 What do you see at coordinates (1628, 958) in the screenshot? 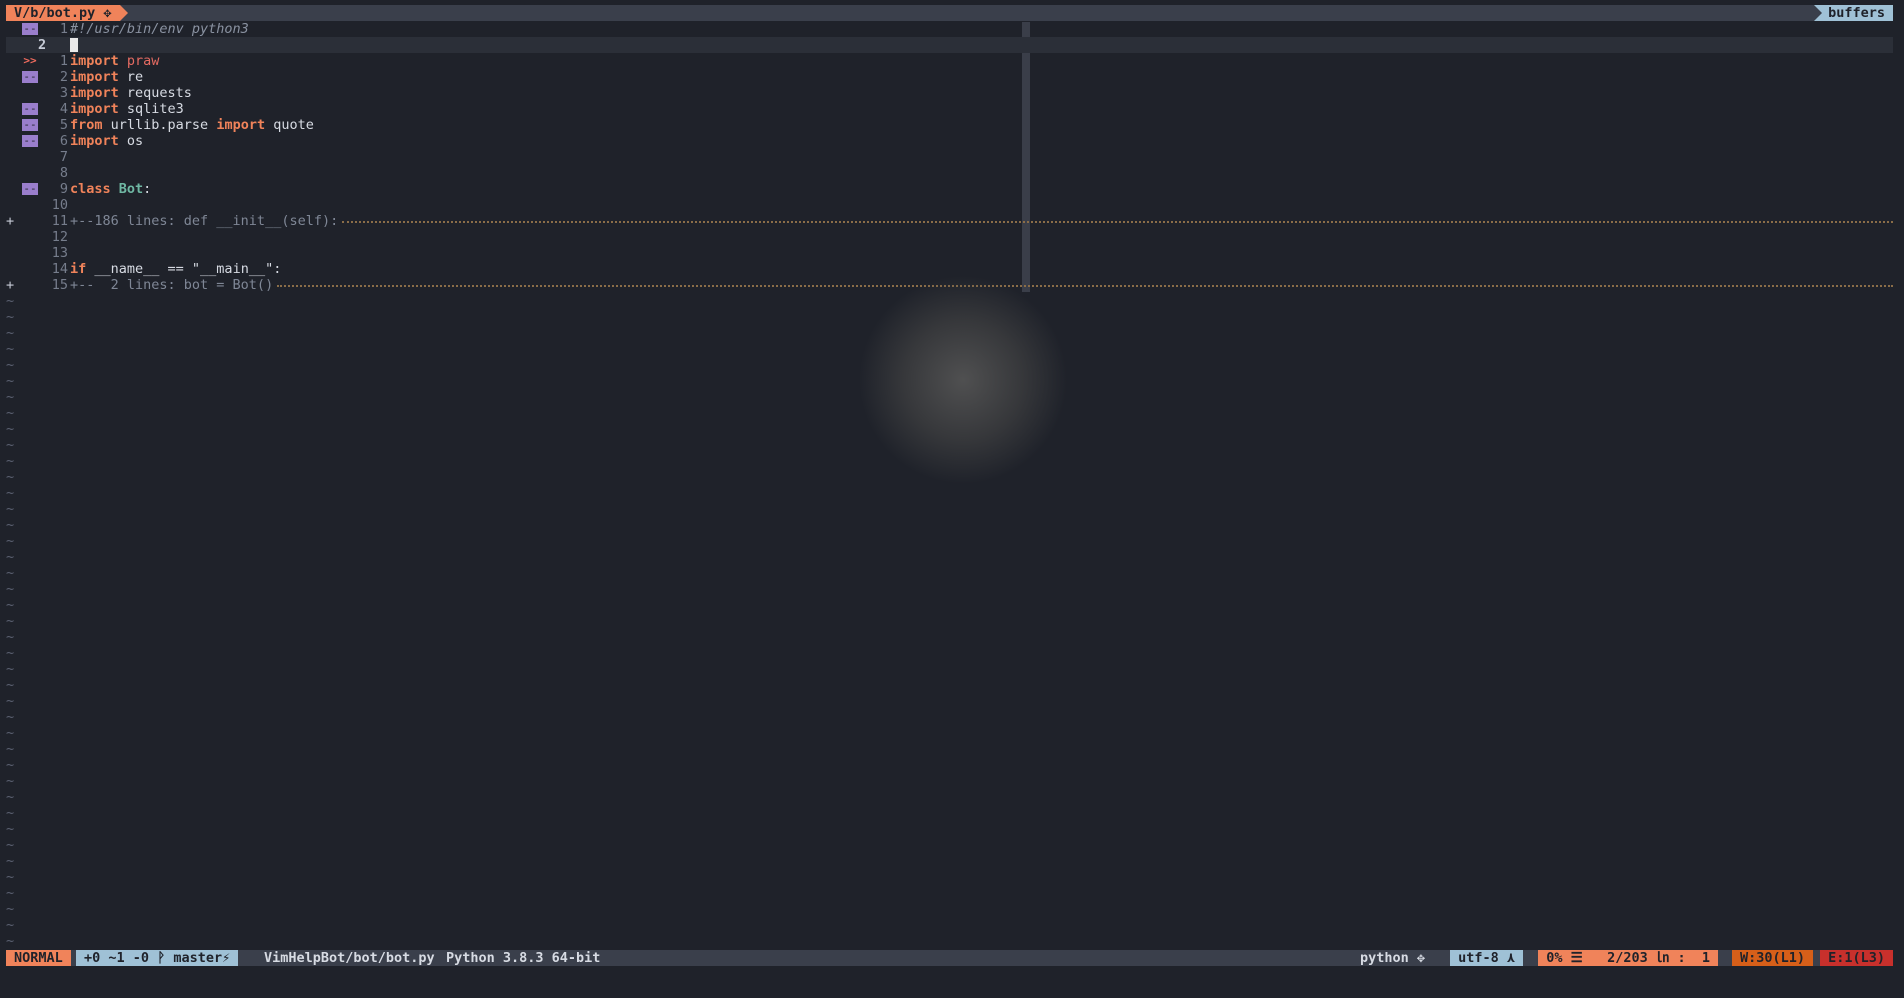
I see `cursor-position: 0% ☰ 2/203 ㏑ : 1` at bounding box center [1628, 958].